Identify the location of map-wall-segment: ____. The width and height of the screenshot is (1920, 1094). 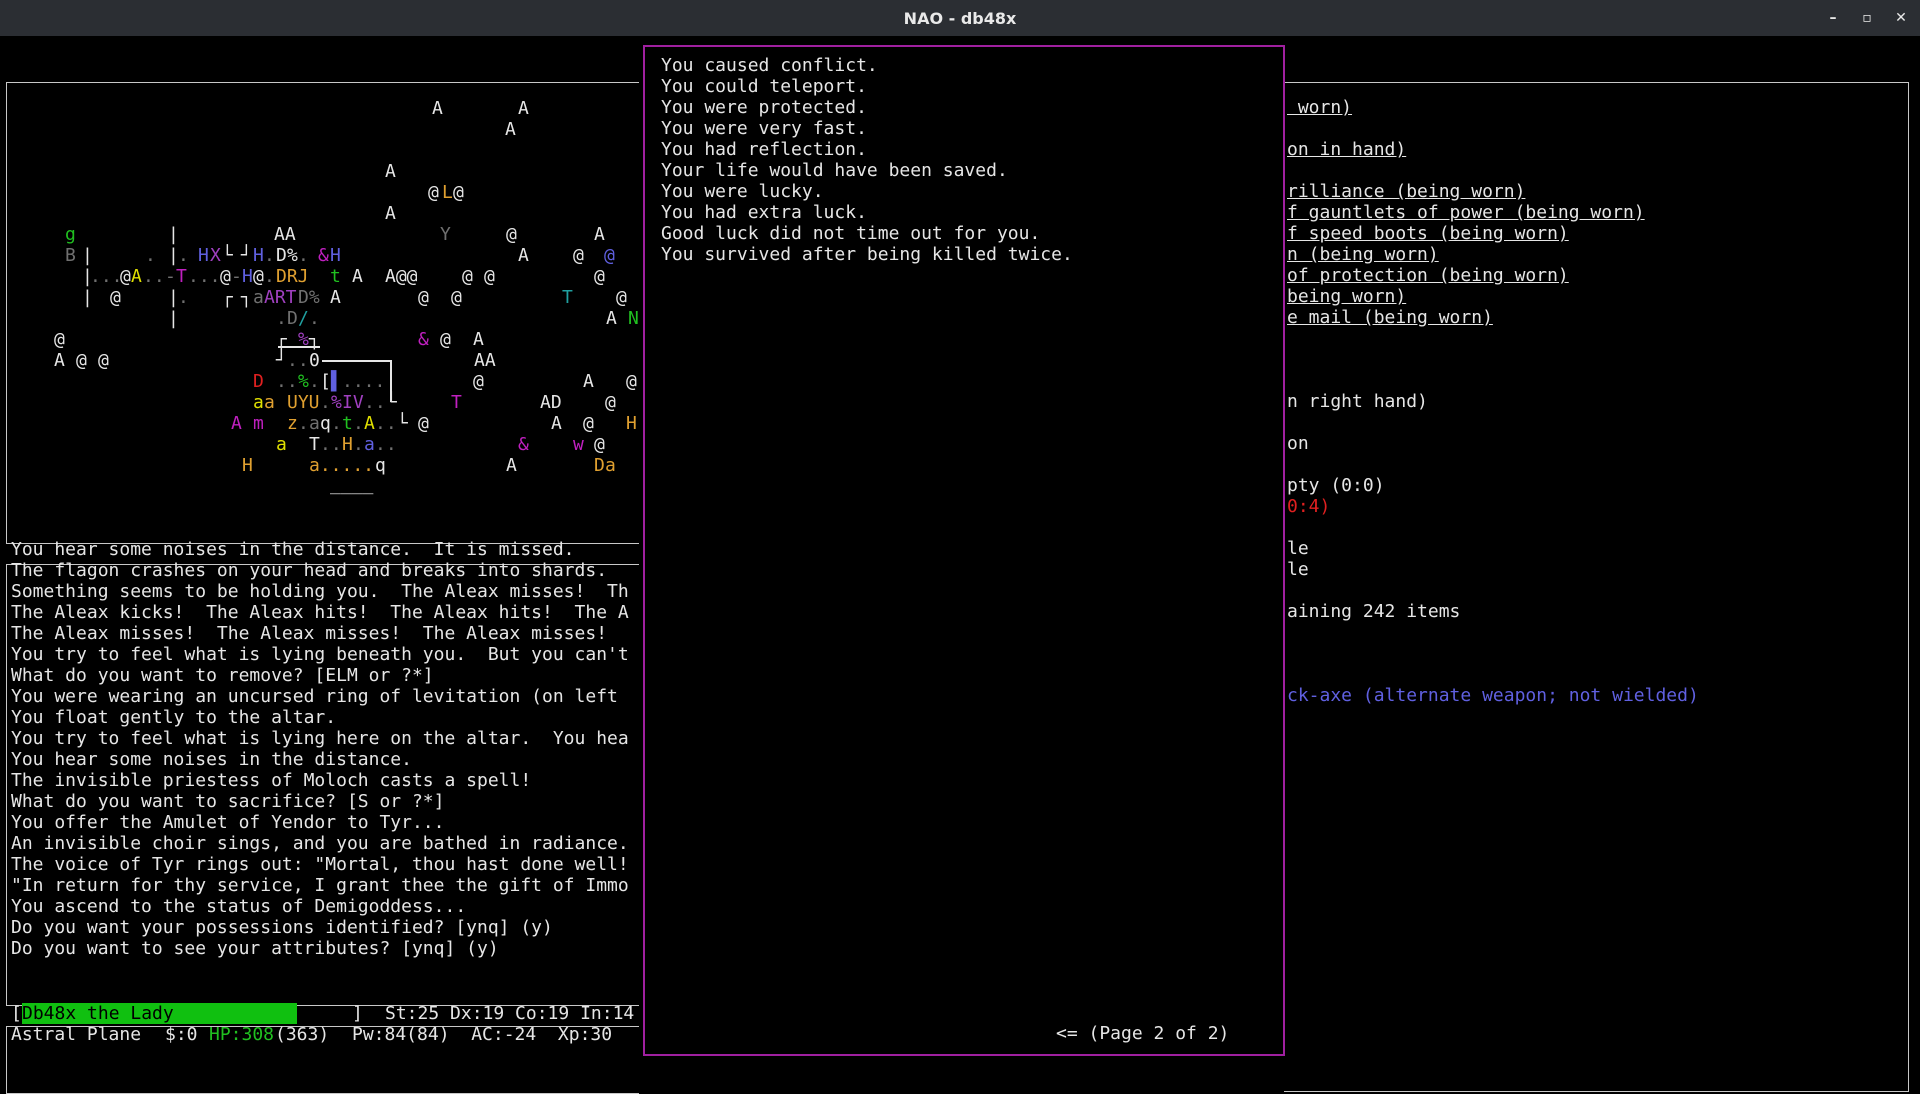
(352, 484).